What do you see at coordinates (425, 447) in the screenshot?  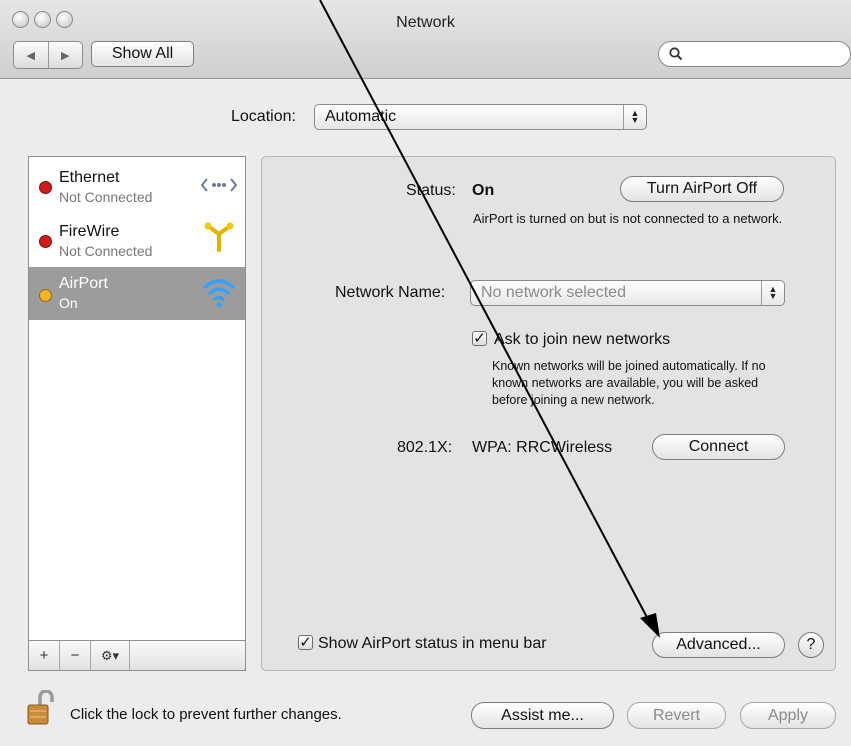 I see `auth-label: 802.1X:` at bounding box center [425, 447].